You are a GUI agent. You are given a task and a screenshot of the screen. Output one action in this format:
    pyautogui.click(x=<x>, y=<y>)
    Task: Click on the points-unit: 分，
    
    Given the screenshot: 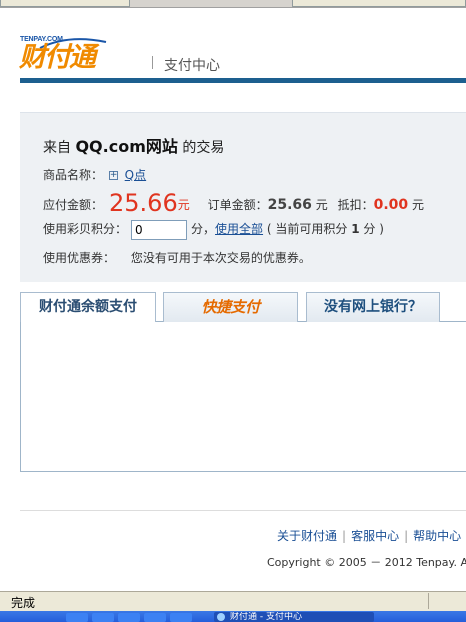 What is the action you would take?
    pyautogui.click(x=203, y=229)
    